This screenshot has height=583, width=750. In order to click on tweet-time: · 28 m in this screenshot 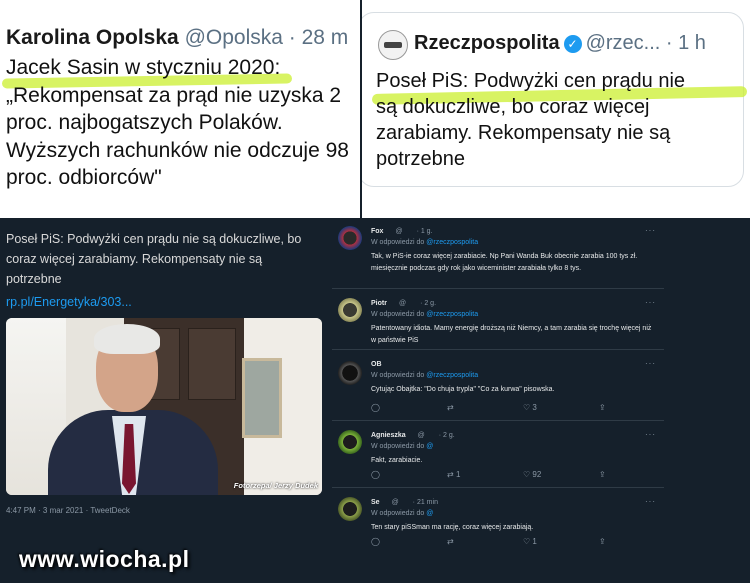, I will do `click(318, 37)`.